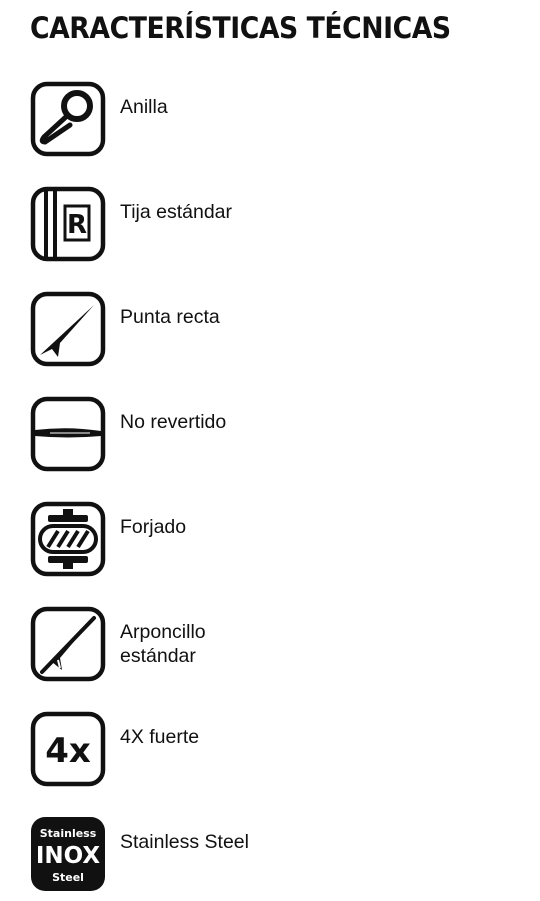 The image size is (540, 901). I want to click on badge-bottom-text: Steel, so click(68, 877).